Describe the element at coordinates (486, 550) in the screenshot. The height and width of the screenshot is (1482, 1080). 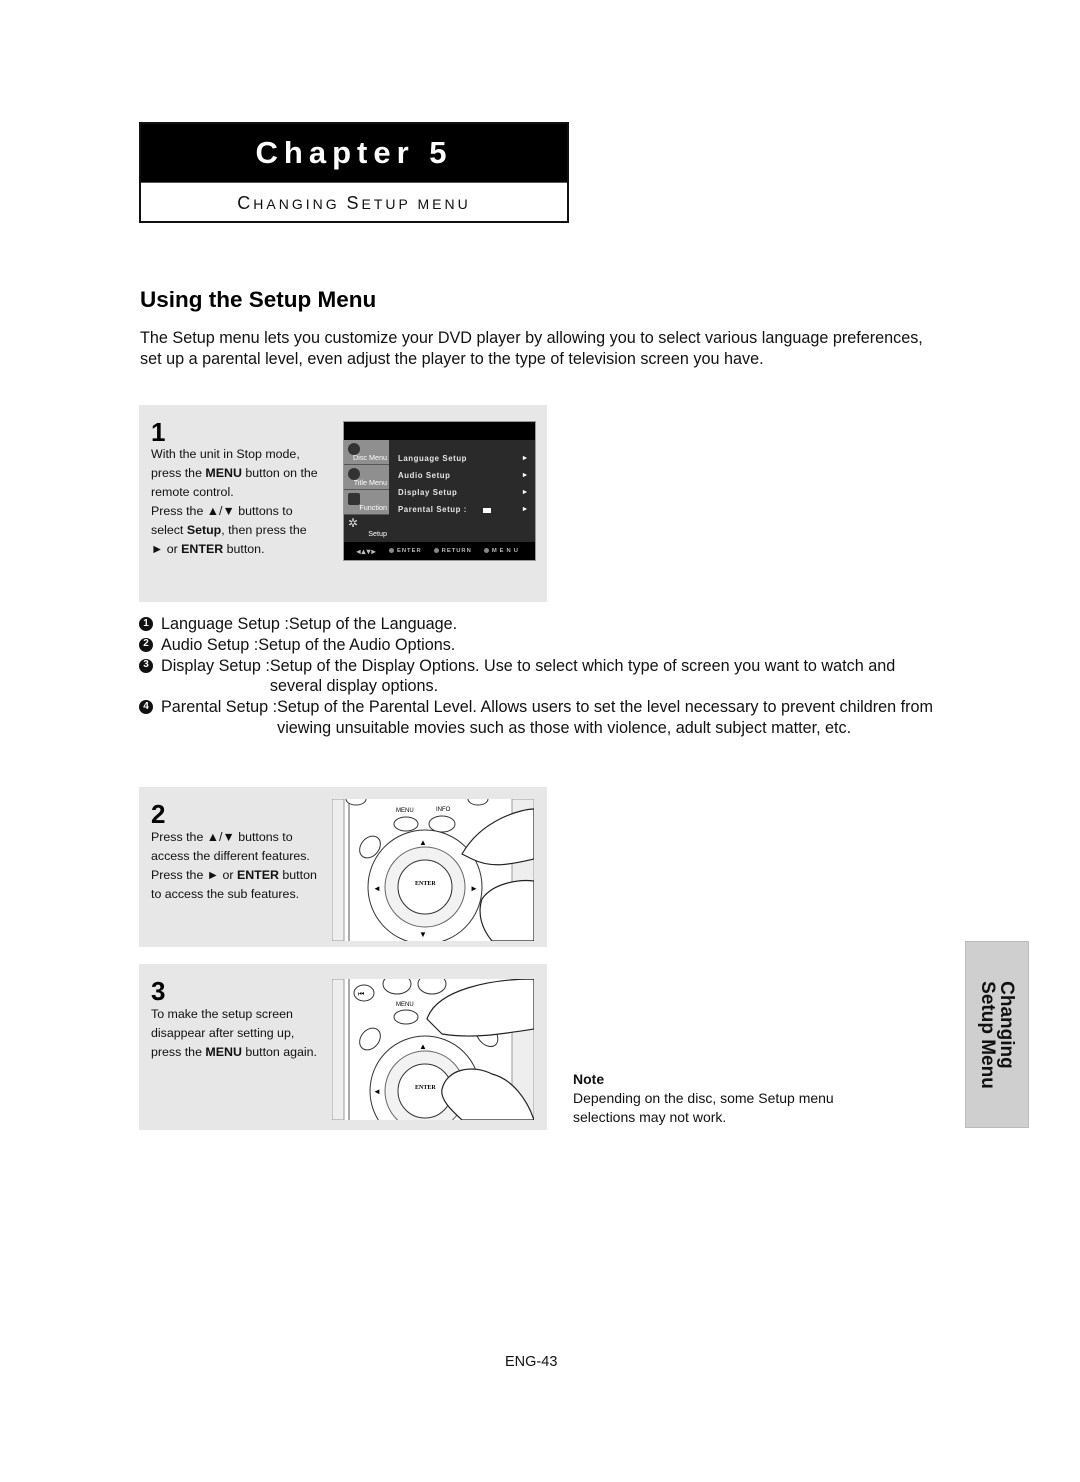
I see `menu-key-icon` at that location.